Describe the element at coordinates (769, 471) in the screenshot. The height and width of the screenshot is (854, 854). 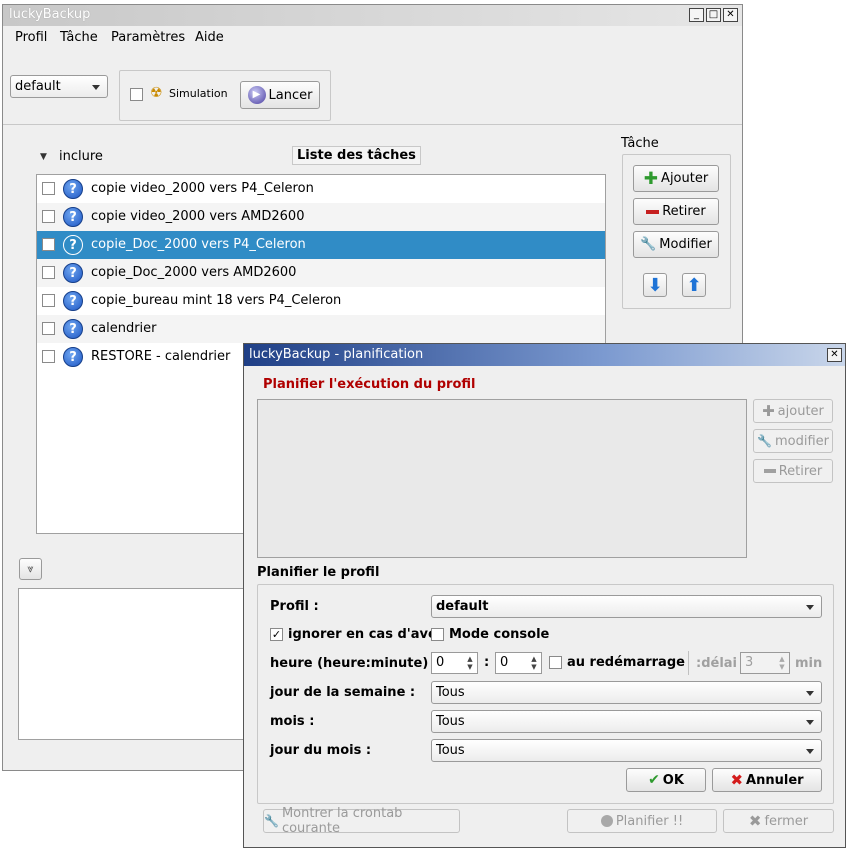
I see `minus-icon` at that location.